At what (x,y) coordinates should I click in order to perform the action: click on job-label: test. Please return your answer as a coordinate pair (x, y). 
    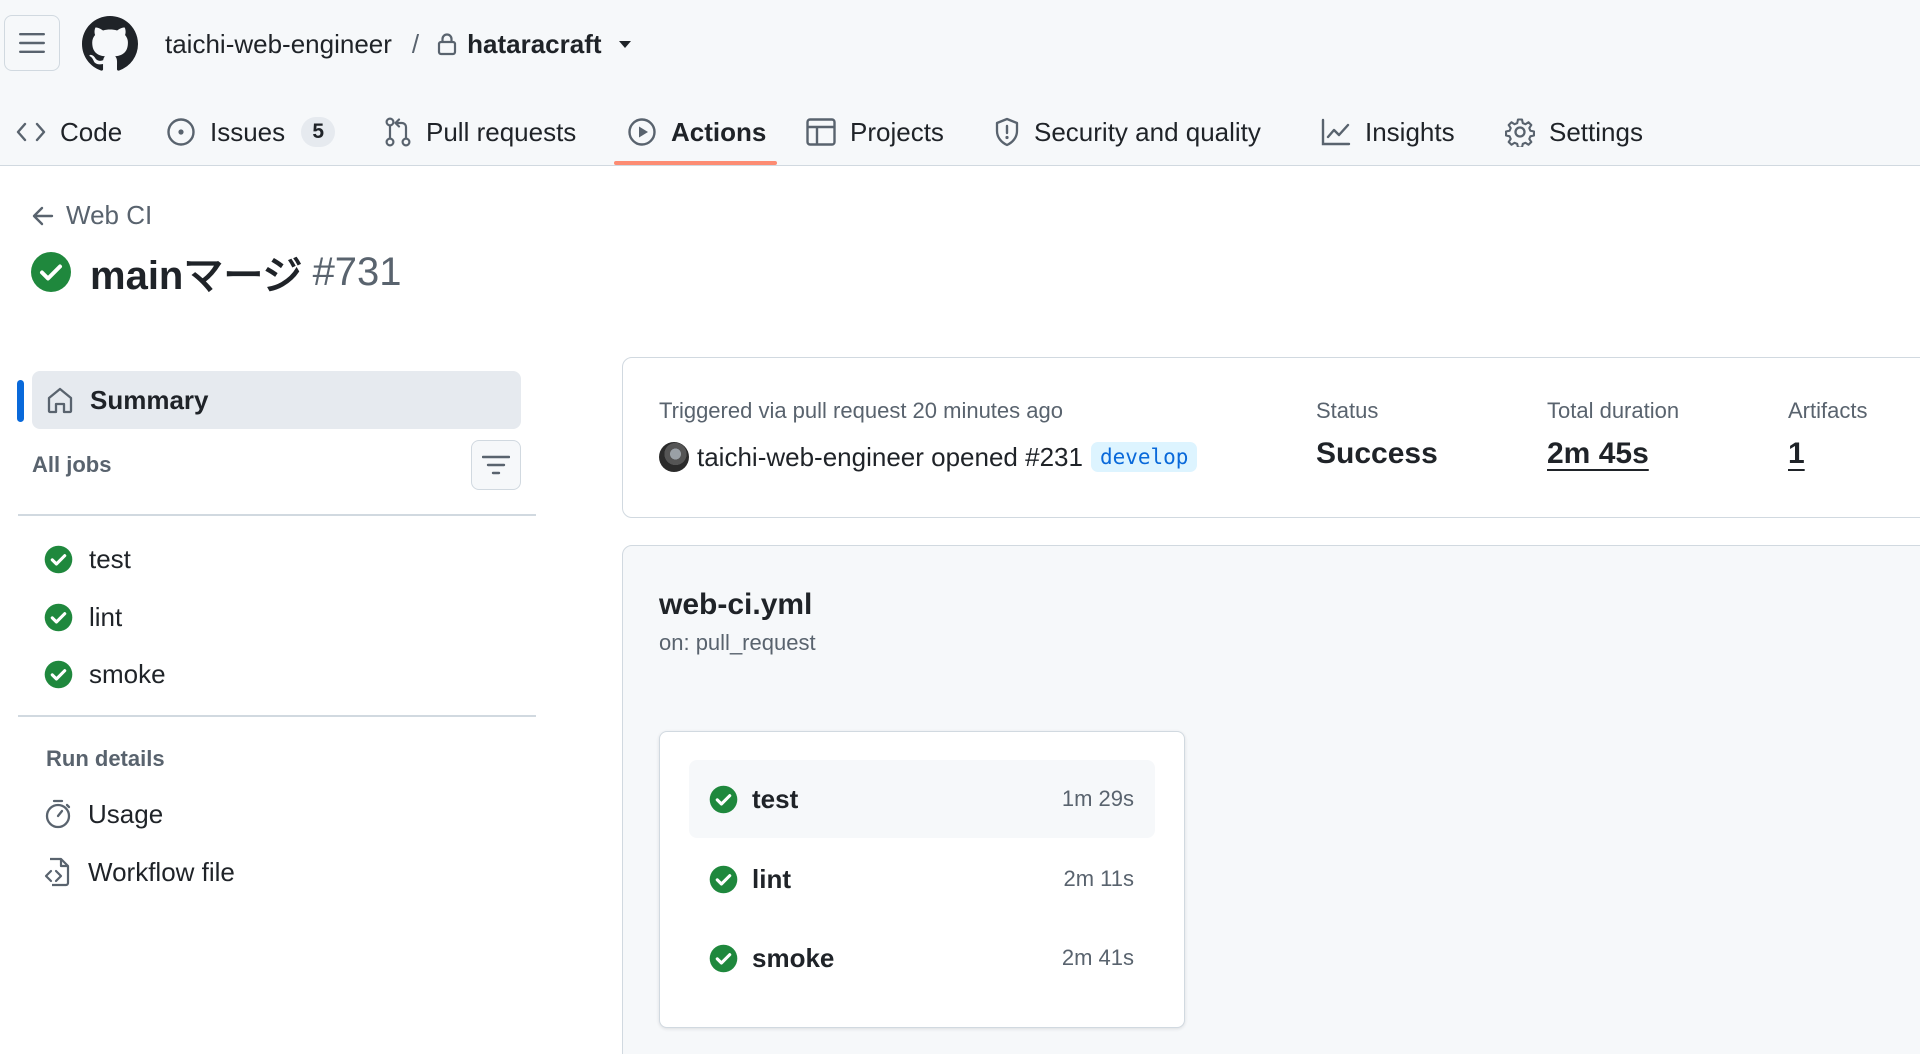
    Looking at the image, I should click on (110, 558).